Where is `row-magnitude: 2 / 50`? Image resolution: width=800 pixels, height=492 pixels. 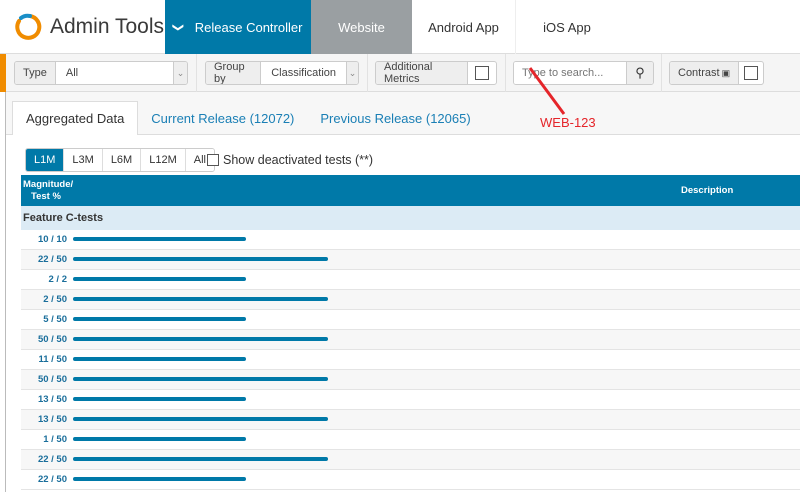
row-magnitude: 2 / 50 is located at coordinates (55, 299).